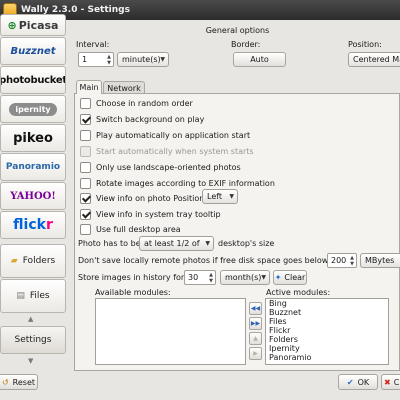  Describe the element at coordinates (215, 196) in the screenshot. I see `info-position-value: Left` at that location.